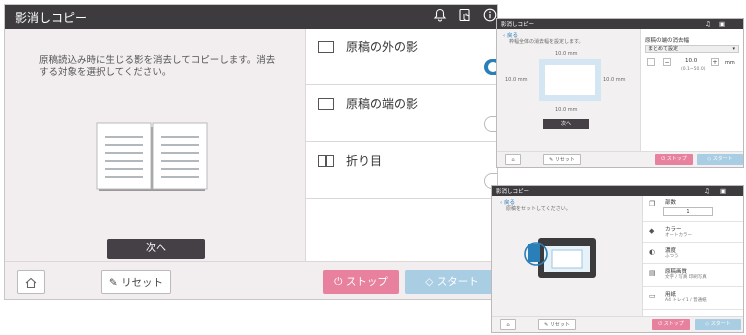 The width and height of the screenshot is (746, 335). What do you see at coordinates (382, 47) in the screenshot?
I see `option-label: 原稿の外の影` at bounding box center [382, 47].